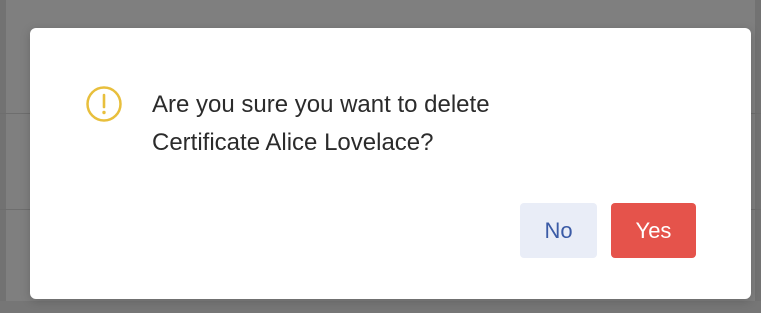 The width and height of the screenshot is (761, 313). What do you see at coordinates (558, 230) in the screenshot?
I see `no-button: No` at bounding box center [558, 230].